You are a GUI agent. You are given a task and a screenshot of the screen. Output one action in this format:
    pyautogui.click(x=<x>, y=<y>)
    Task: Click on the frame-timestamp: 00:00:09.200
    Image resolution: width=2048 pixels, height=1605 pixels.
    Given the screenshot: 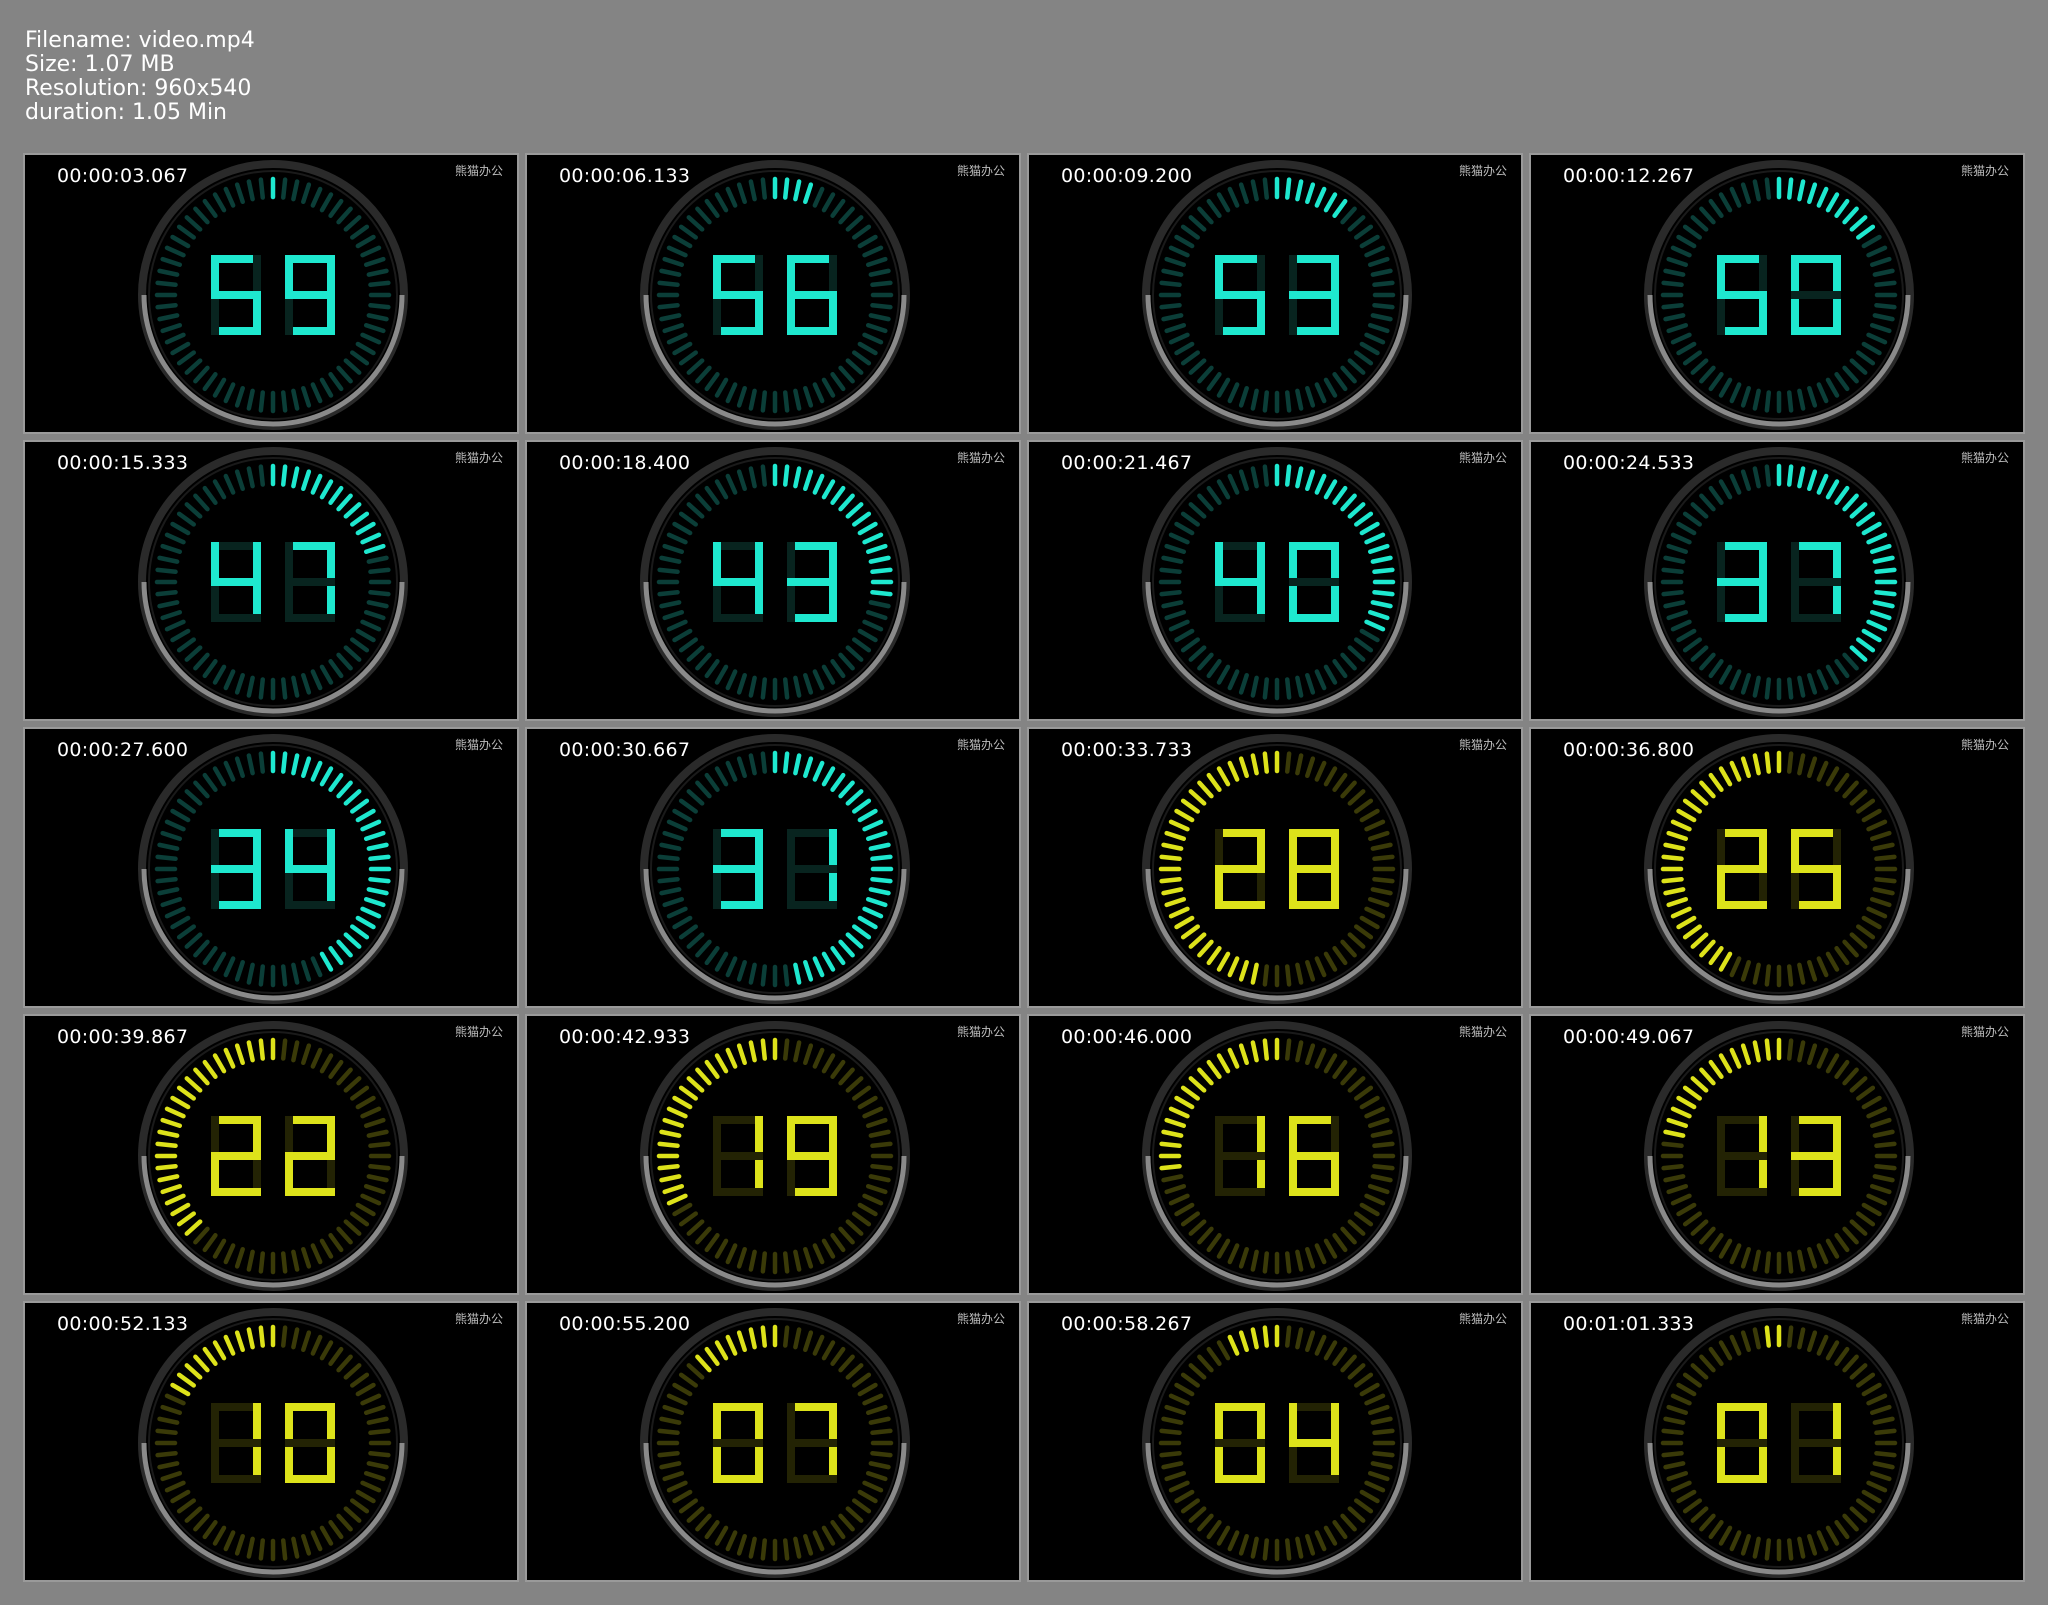 What is the action you would take?
    pyautogui.click(x=1127, y=176)
    